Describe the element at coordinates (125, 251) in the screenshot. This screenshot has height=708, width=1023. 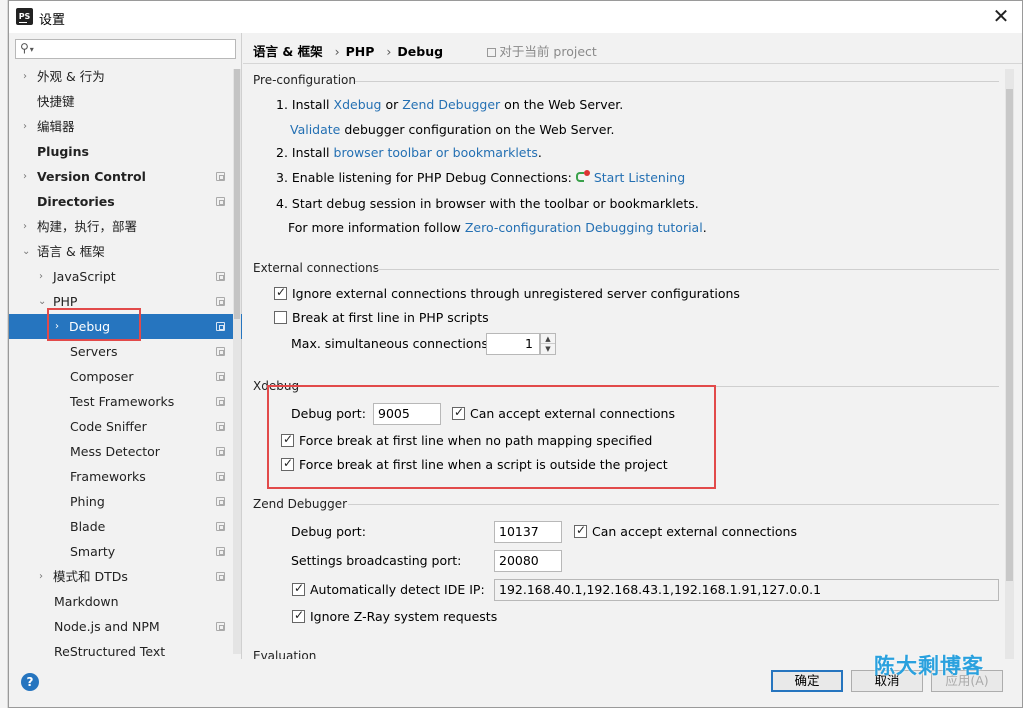
I see `sidebar-item-languages: ⌄ 语言 & 框架` at that location.